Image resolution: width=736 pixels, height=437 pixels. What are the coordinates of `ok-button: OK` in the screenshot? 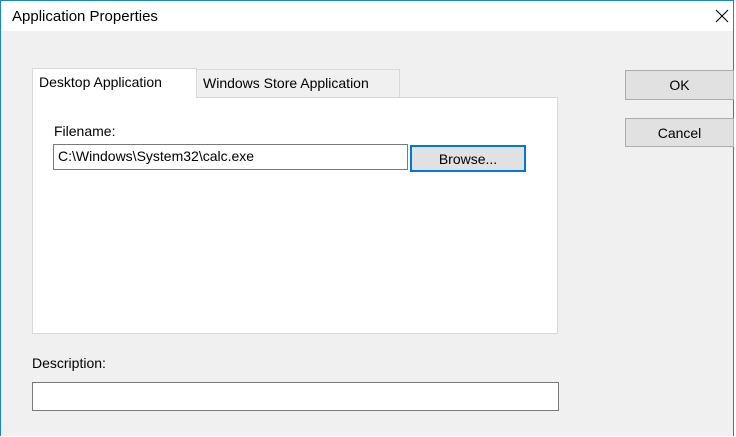 It's located at (679, 85).